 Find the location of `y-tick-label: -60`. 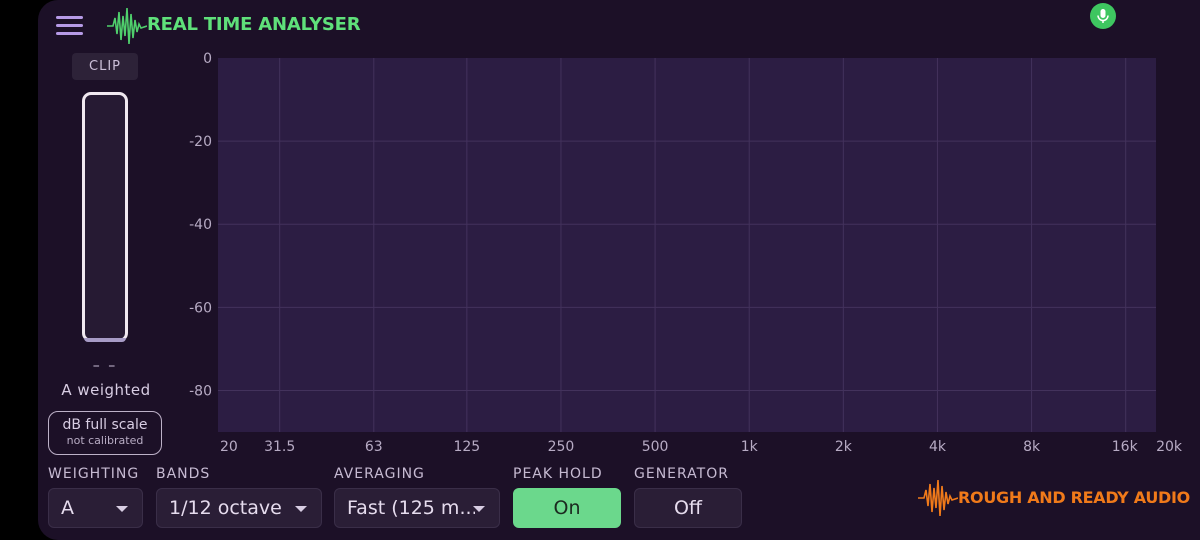

y-tick-label: -60 is located at coordinates (200, 308).